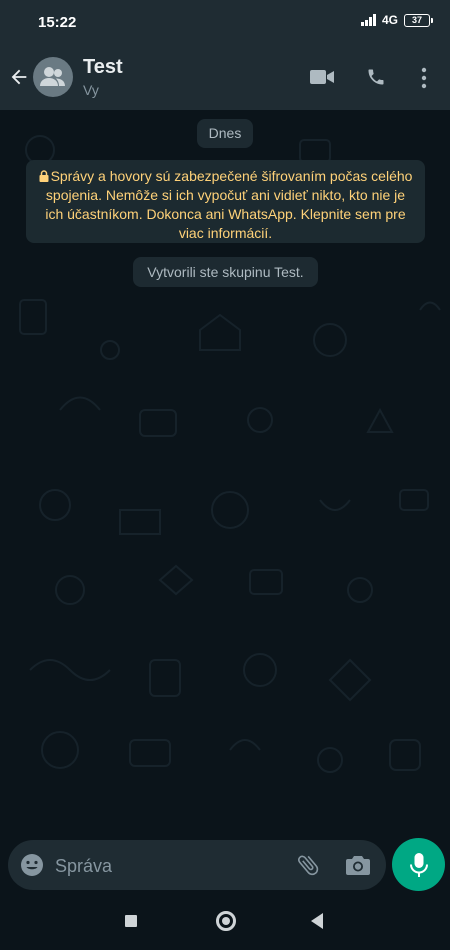  I want to click on mic-icon, so click(419, 865).